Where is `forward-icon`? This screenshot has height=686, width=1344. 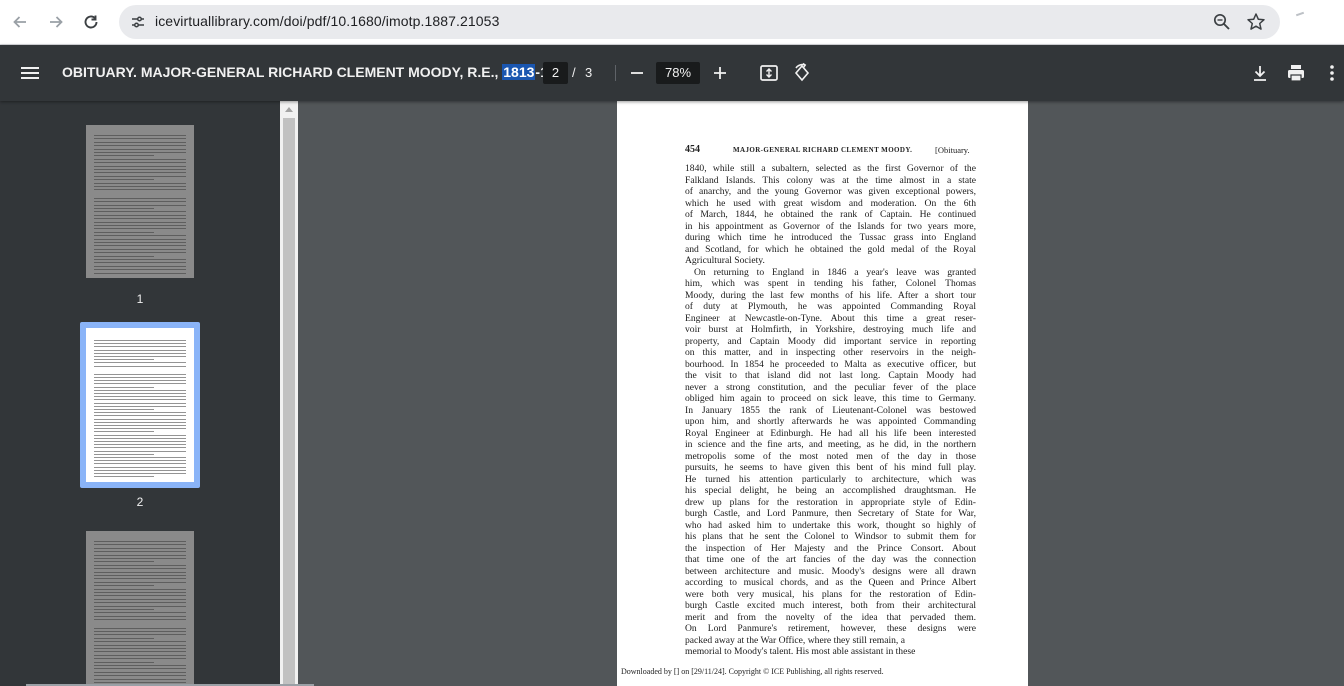
forward-icon is located at coordinates (56, 22).